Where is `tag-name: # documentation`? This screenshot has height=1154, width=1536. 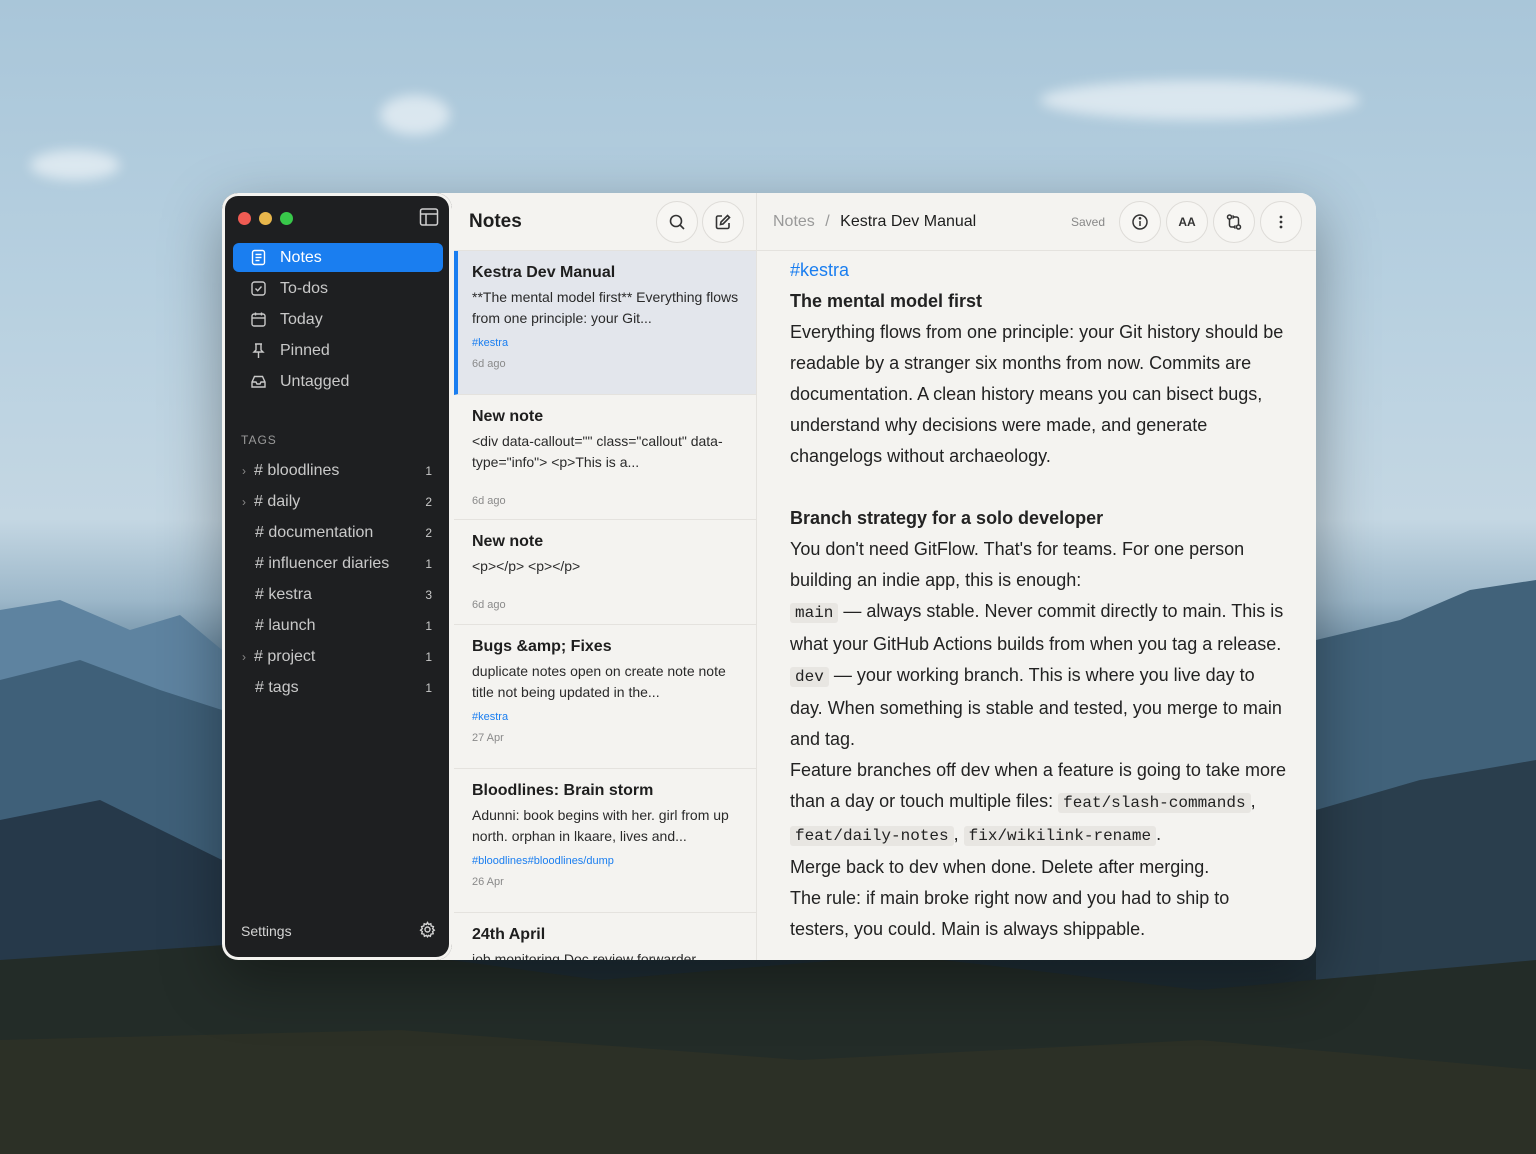 tag-name: # documentation is located at coordinates (314, 532).